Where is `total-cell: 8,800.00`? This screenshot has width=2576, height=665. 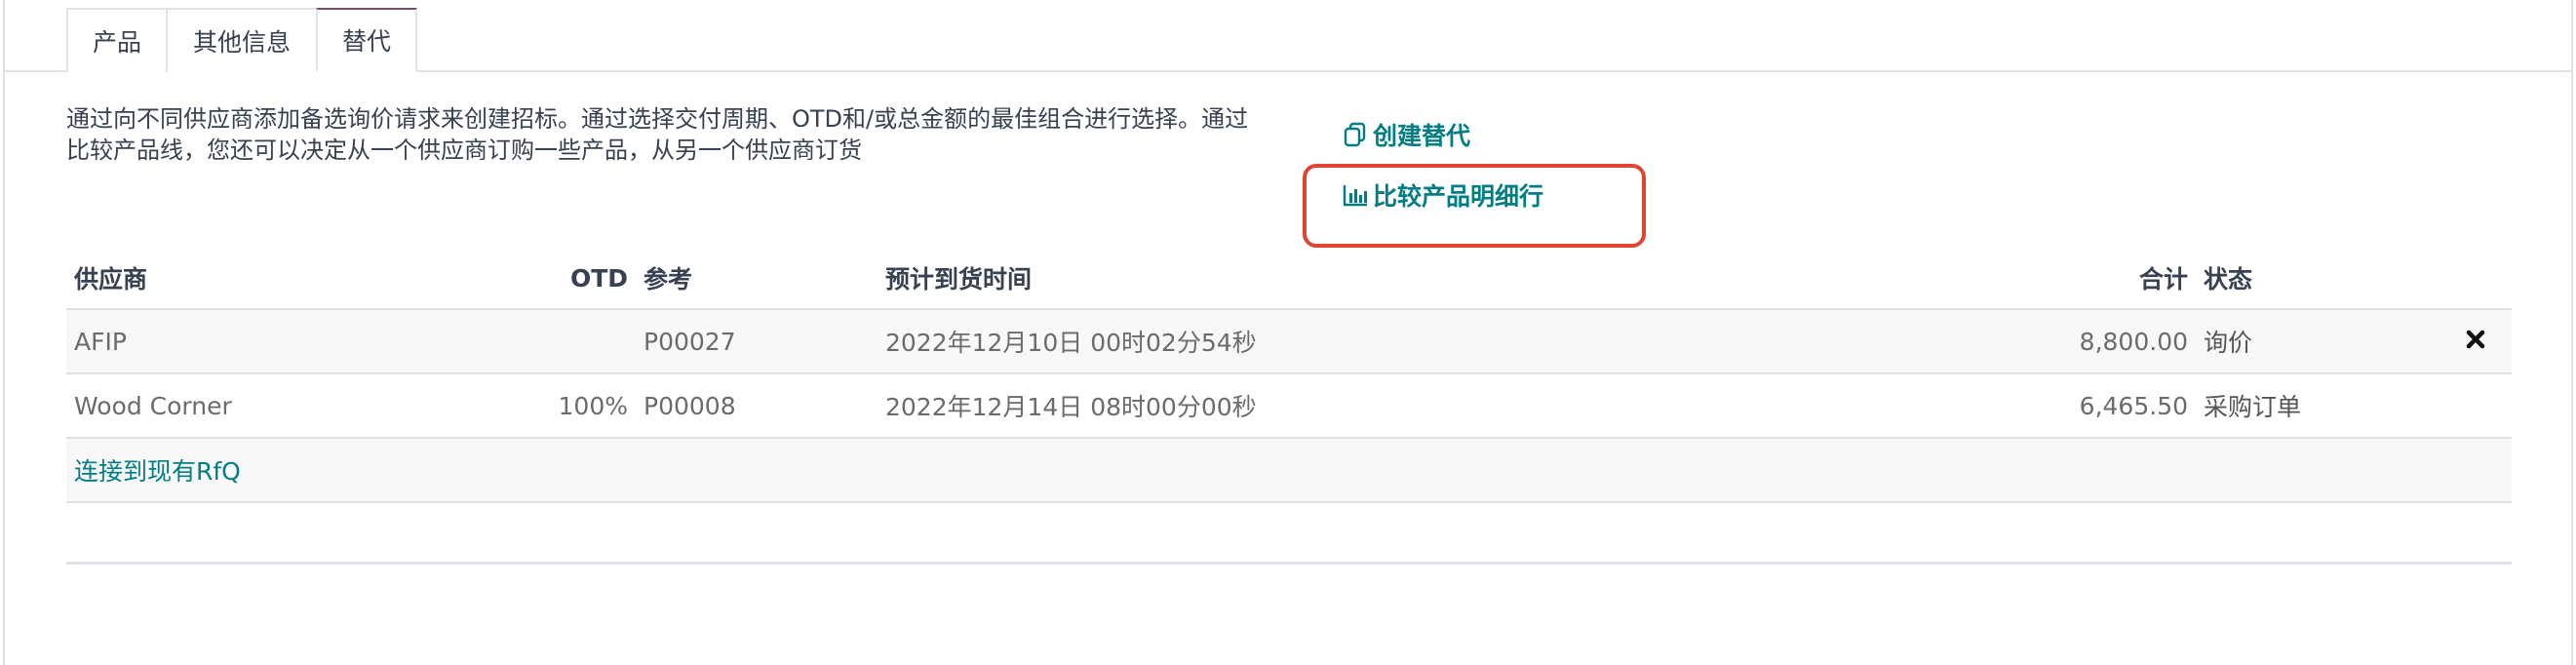
total-cell: 8,800.00 is located at coordinates (2133, 341).